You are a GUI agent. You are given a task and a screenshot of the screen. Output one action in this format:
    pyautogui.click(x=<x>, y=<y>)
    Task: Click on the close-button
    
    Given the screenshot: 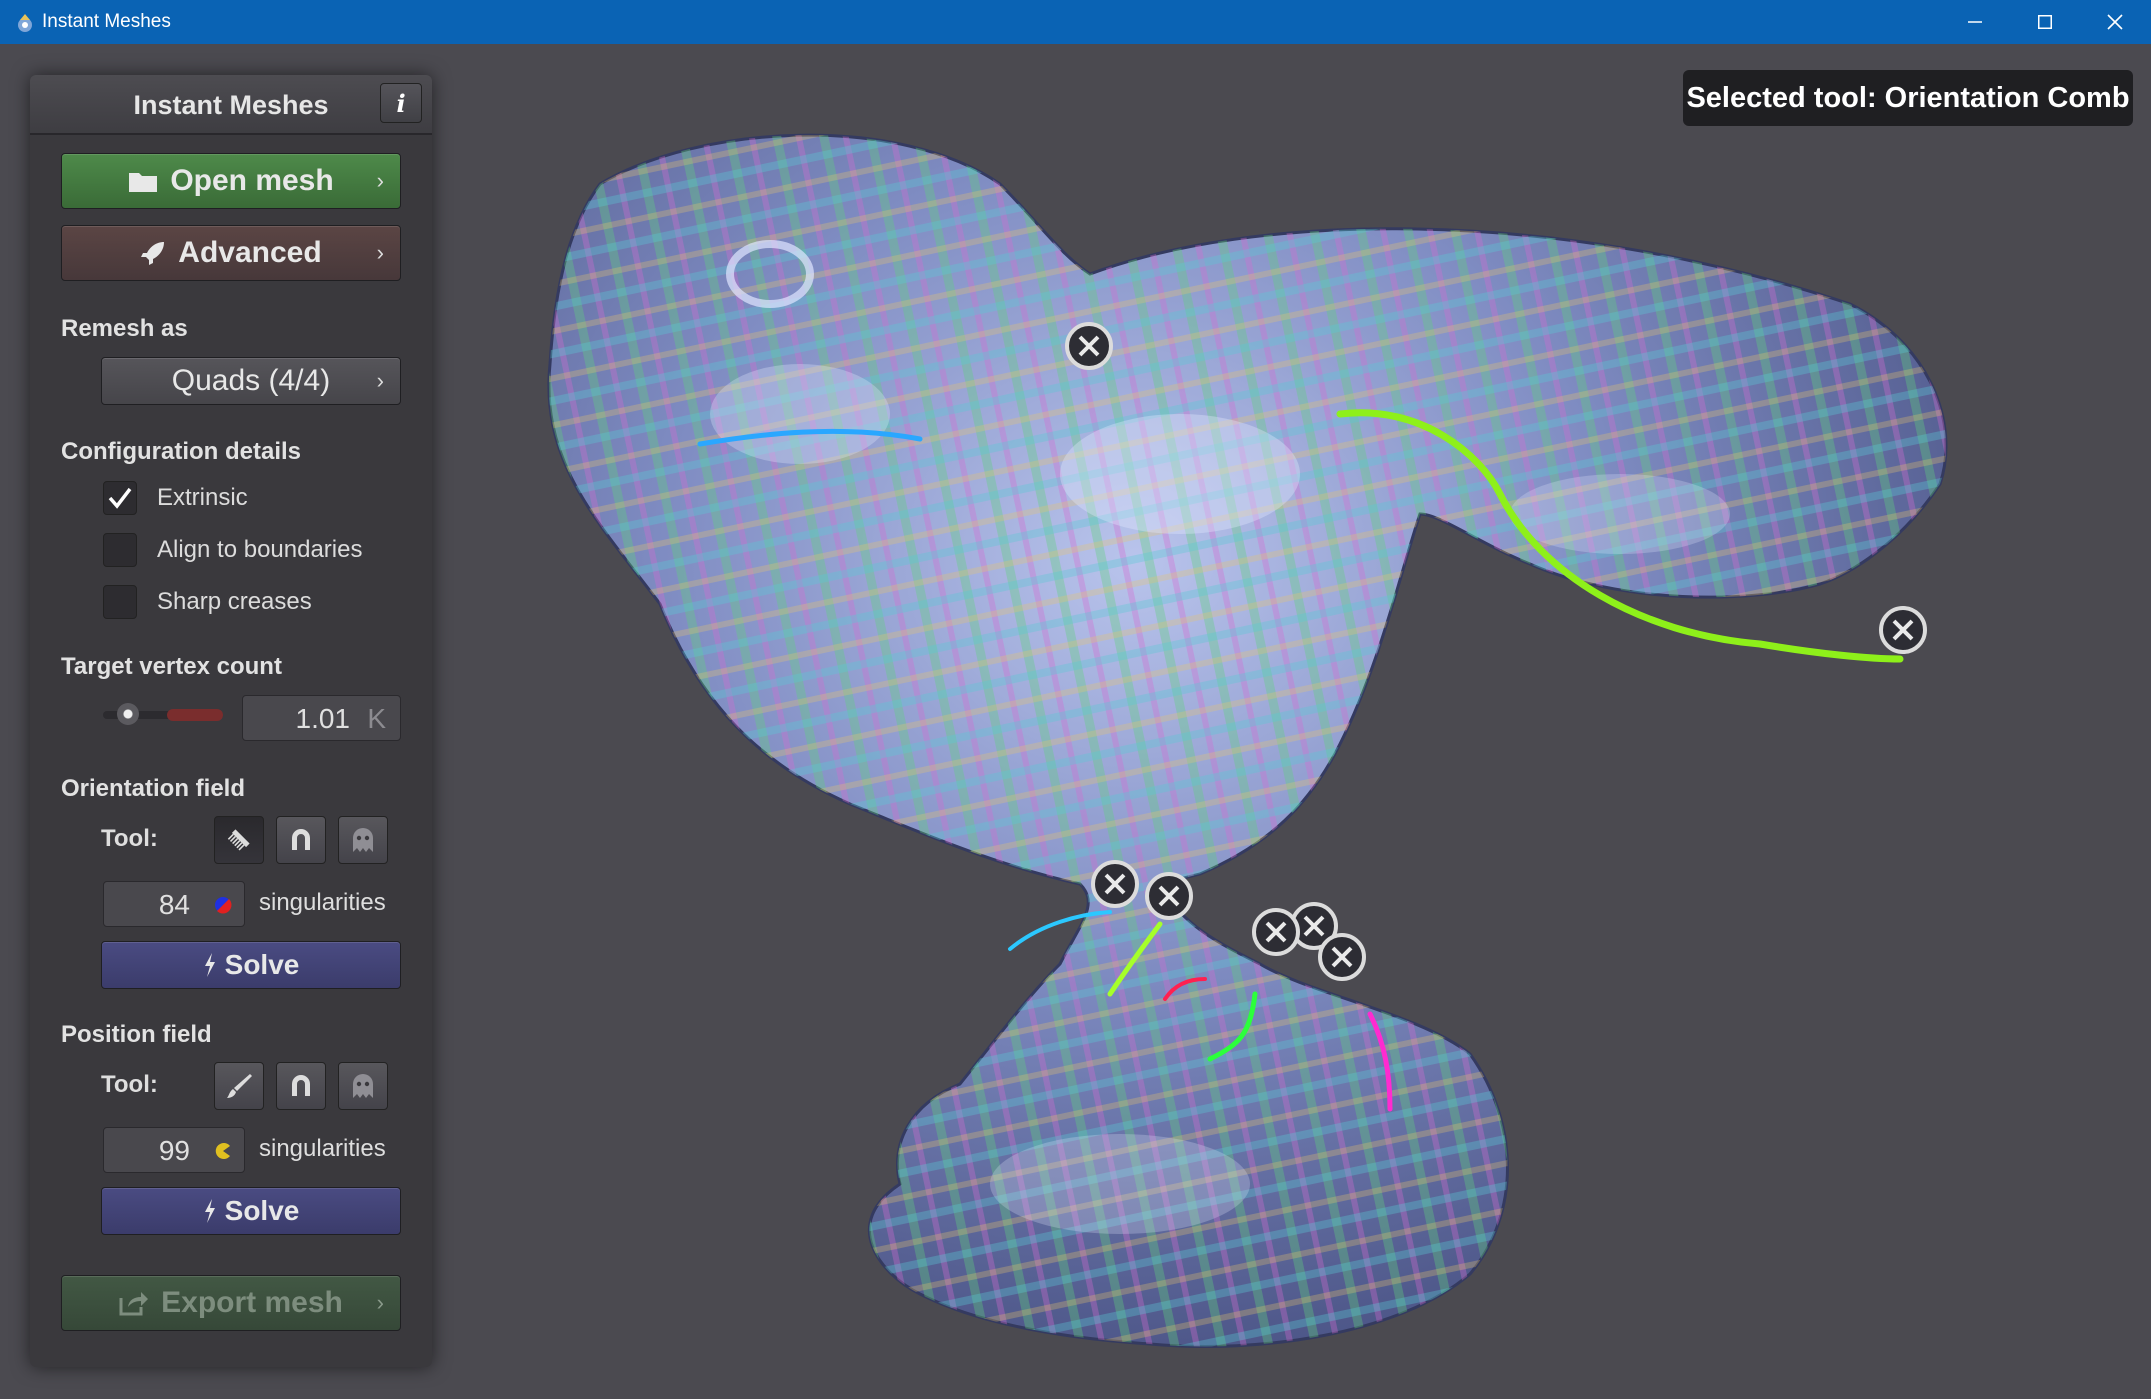 What is the action you would take?
    pyautogui.click(x=2115, y=22)
    